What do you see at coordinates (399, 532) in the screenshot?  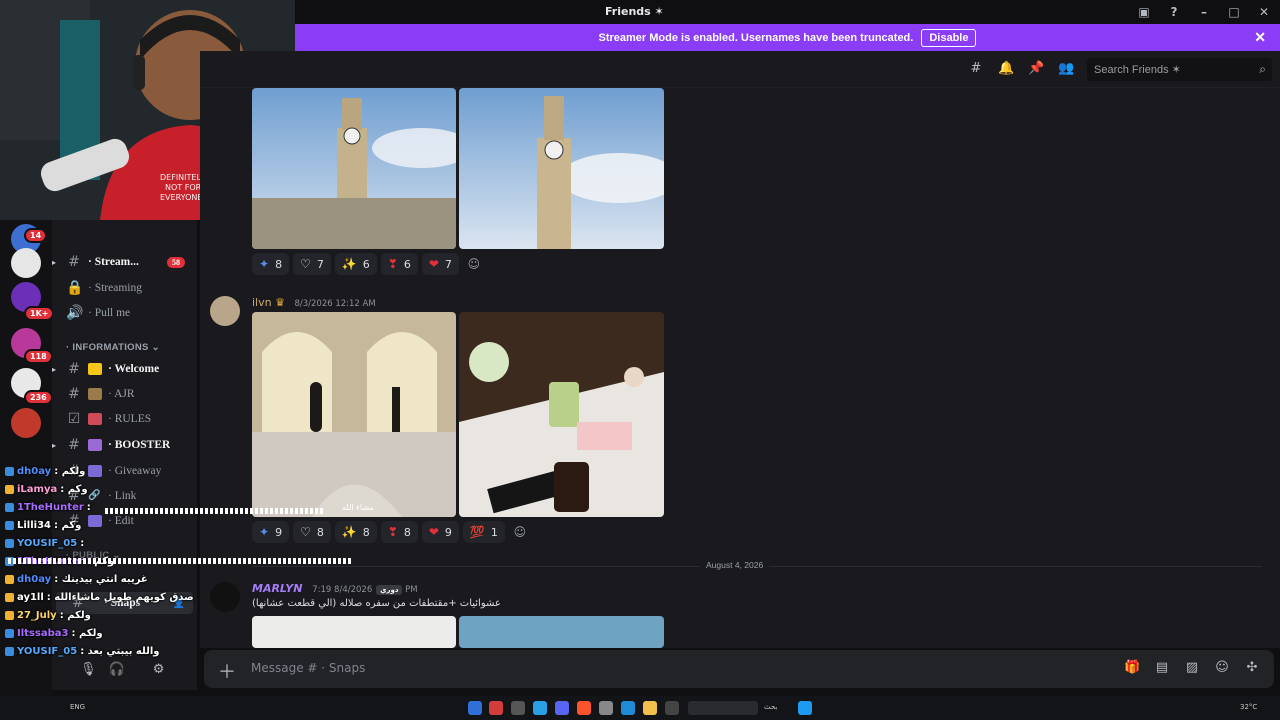 I see `reaction-pill: ❣ 8` at bounding box center [399, 532].